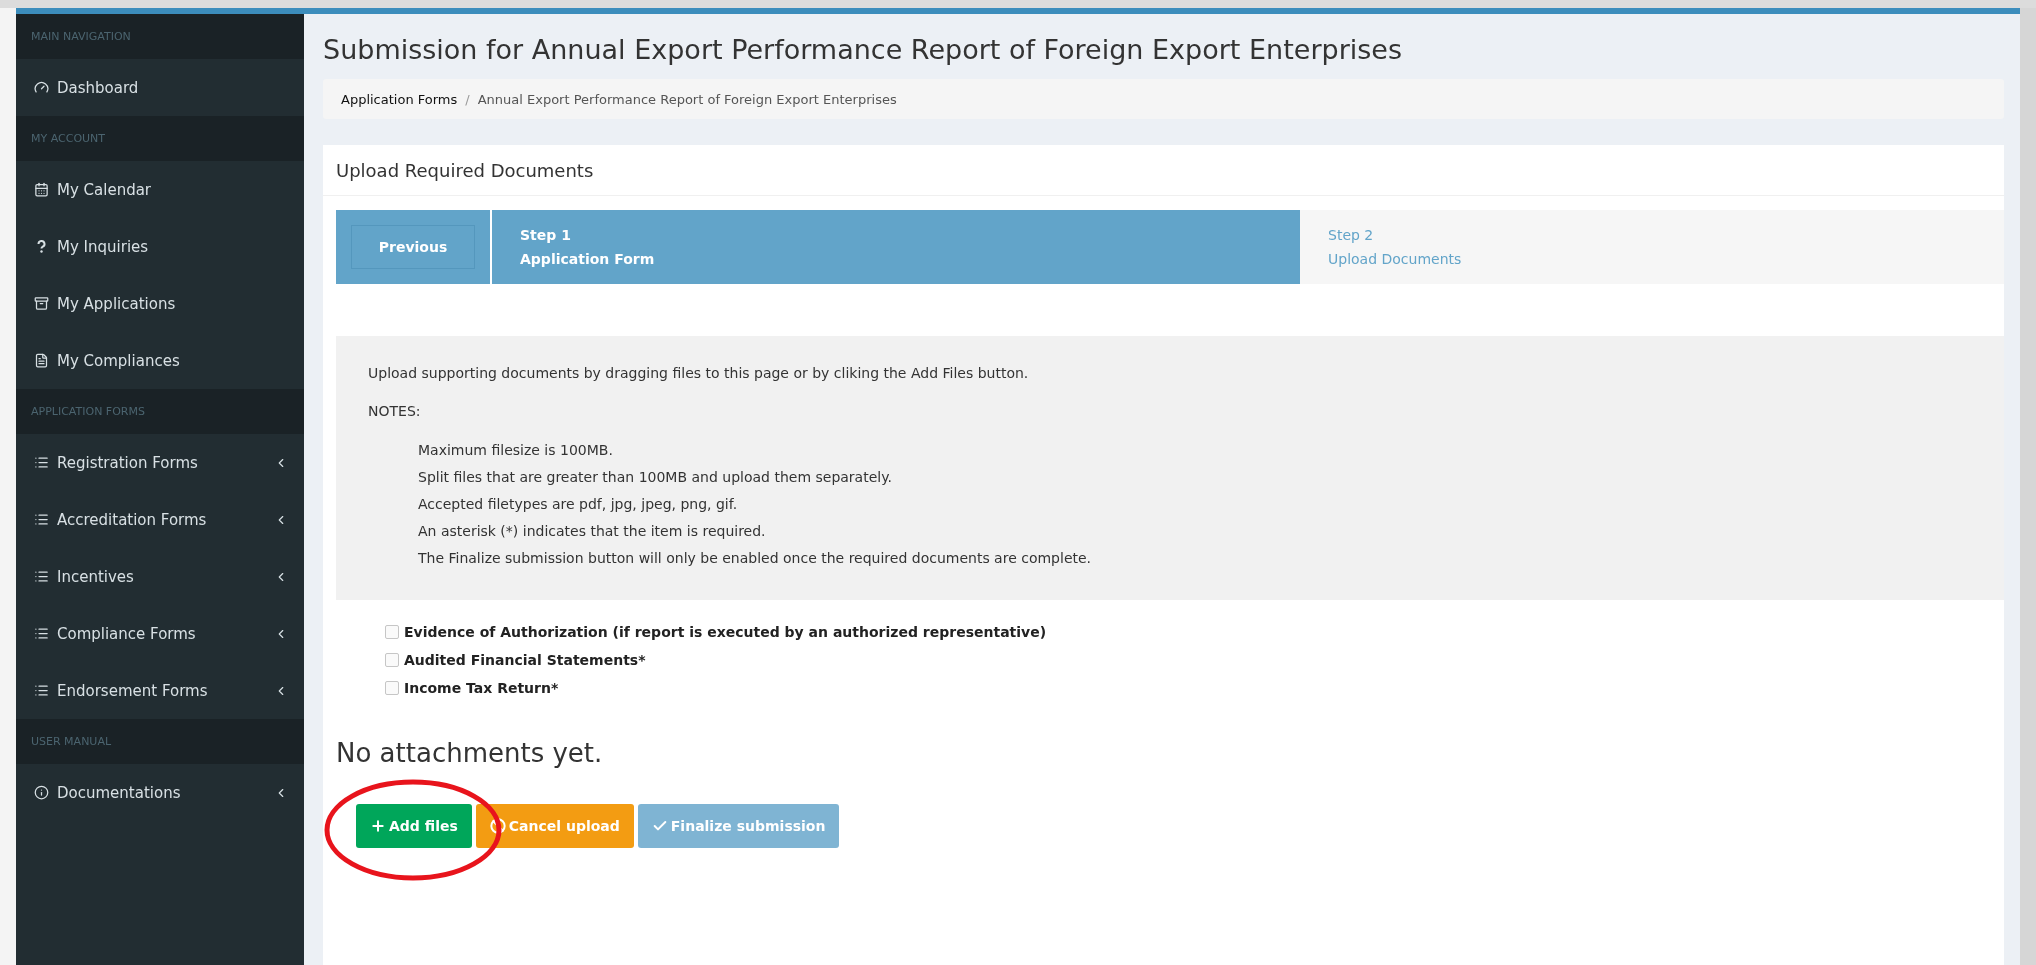 This screenshot has width=2036, height=965. I want to click on sidebar-section-header: USER MANUAL, so click(160, 741).